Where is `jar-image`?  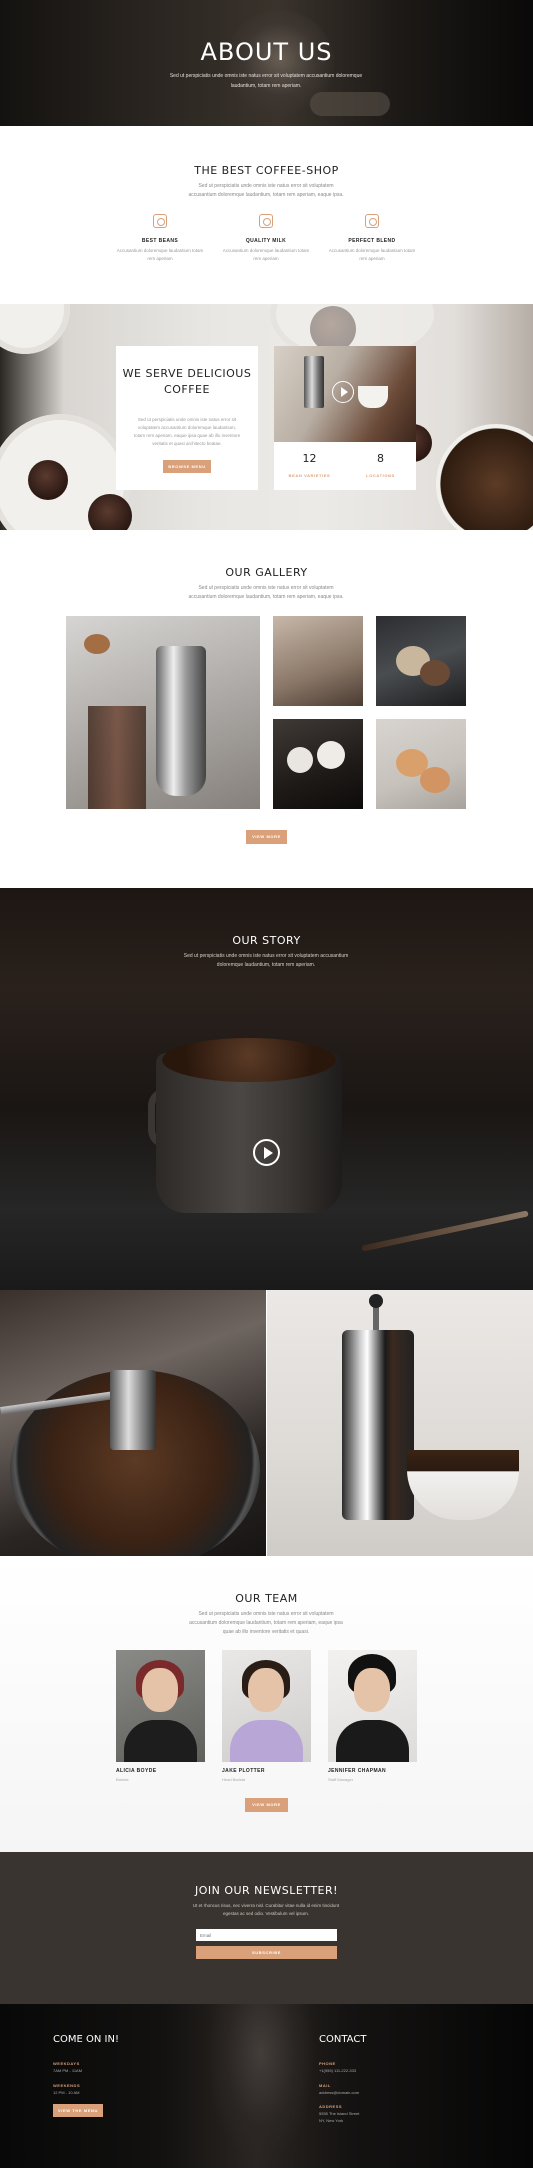 jar-image is located at coordinates (117, 757).